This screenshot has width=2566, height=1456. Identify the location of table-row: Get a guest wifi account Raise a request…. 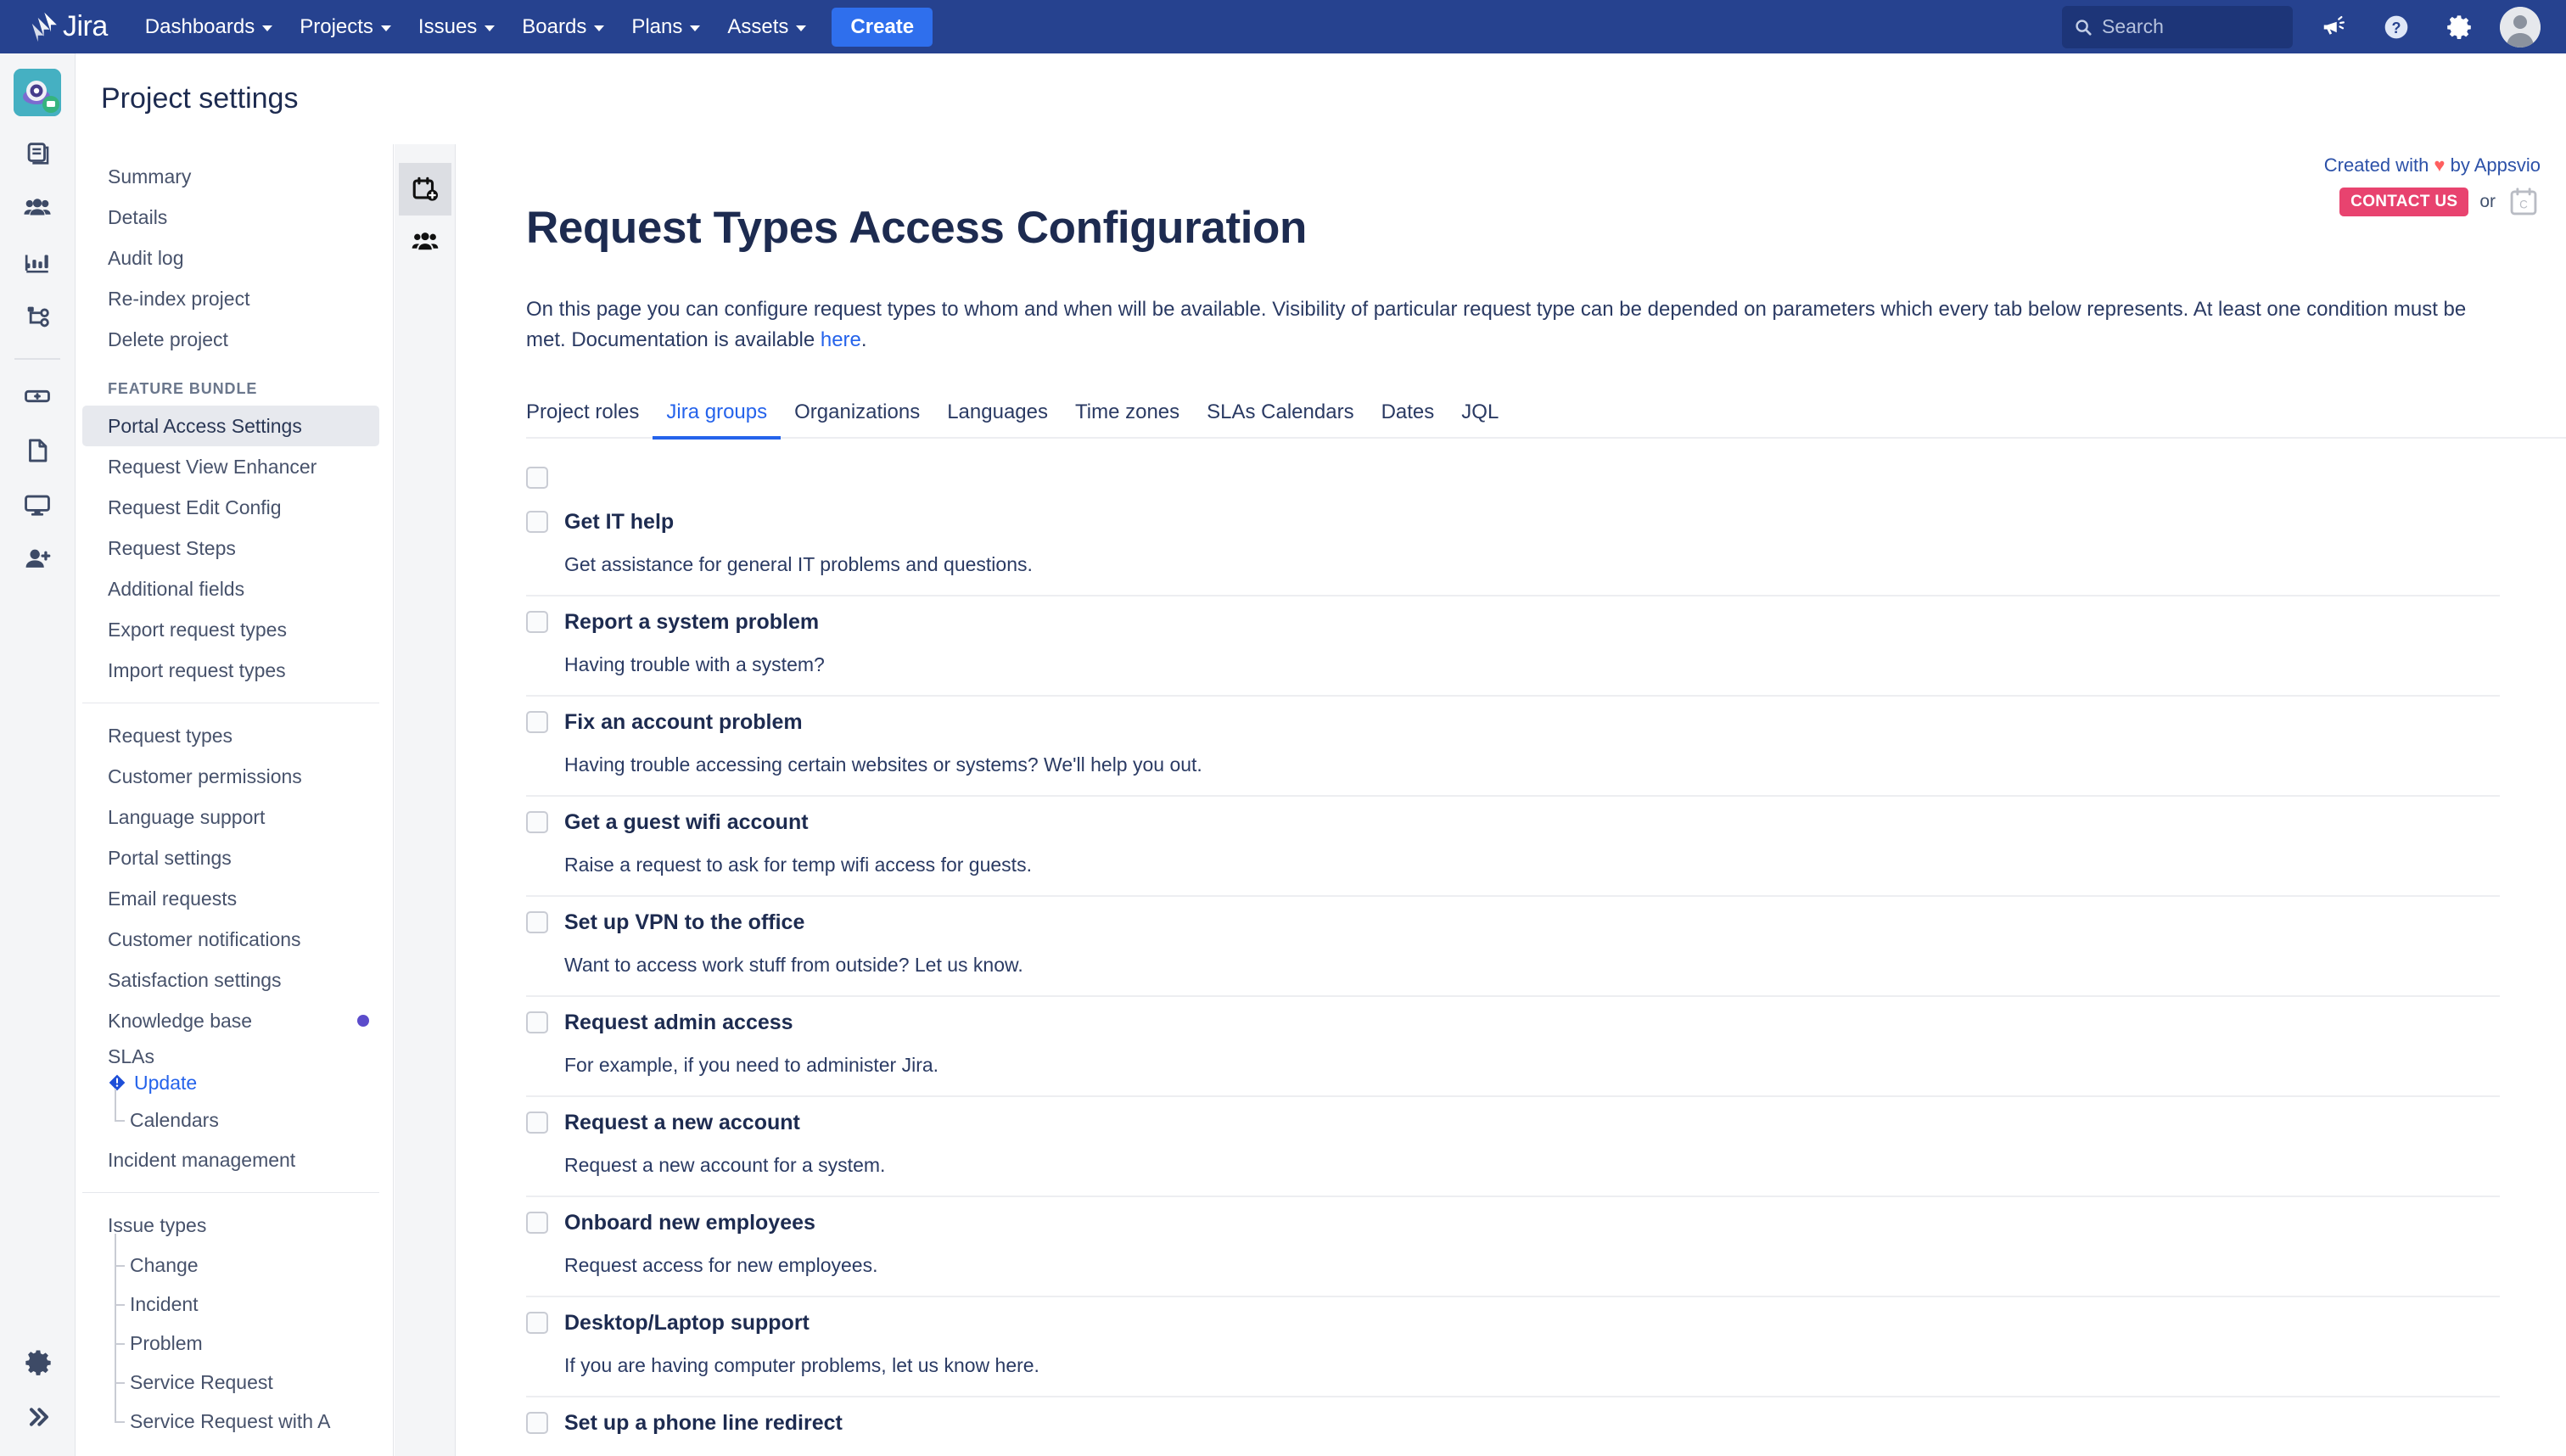
(1513, 847).